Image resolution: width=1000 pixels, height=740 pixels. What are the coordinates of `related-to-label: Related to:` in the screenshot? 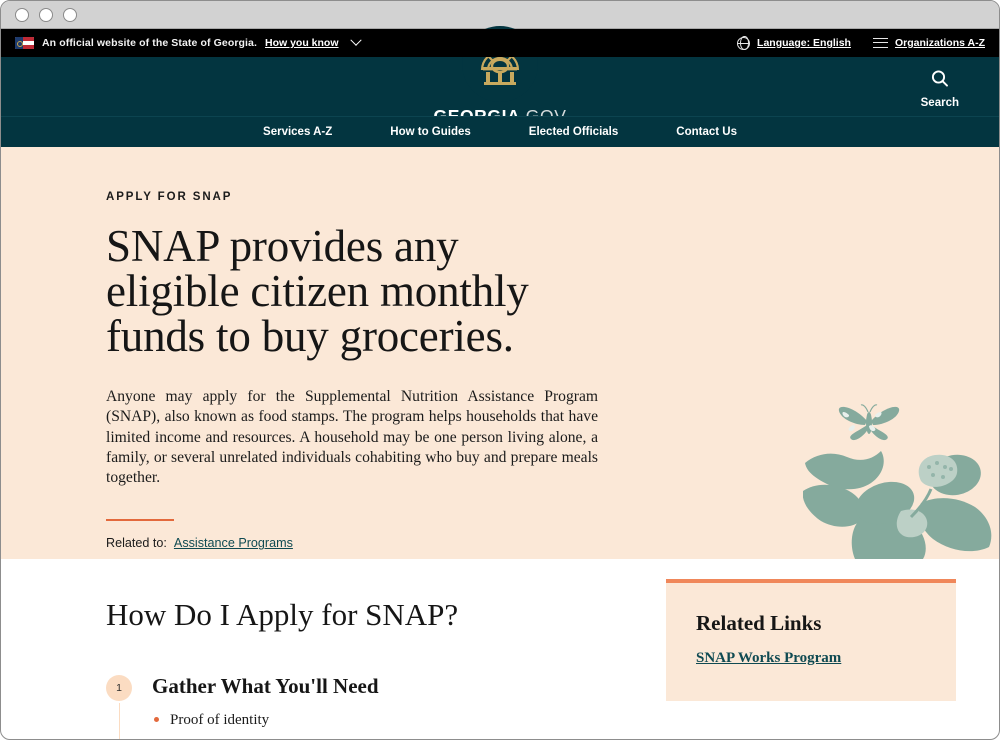 It's located at (136, 543).